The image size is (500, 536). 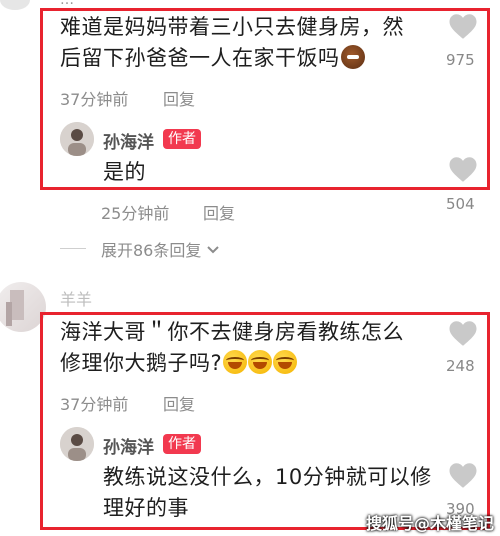 What do you see at coordinates (151, 250) in the screenshot?
I see `expand-replies-label: 展开86条回复` at bounding box center [151, 250].